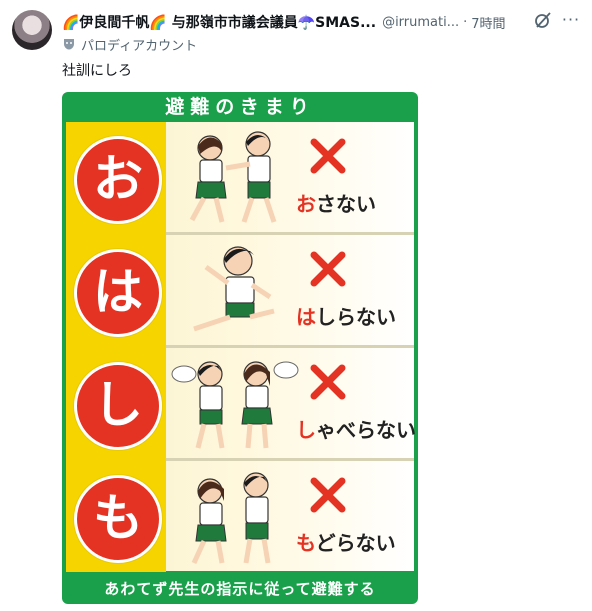 The width and height of the screenshot is (592, 611). Describe the element at coordinates (355, 543) in the screenshot. I see `rule-rest: どらない` at that location.